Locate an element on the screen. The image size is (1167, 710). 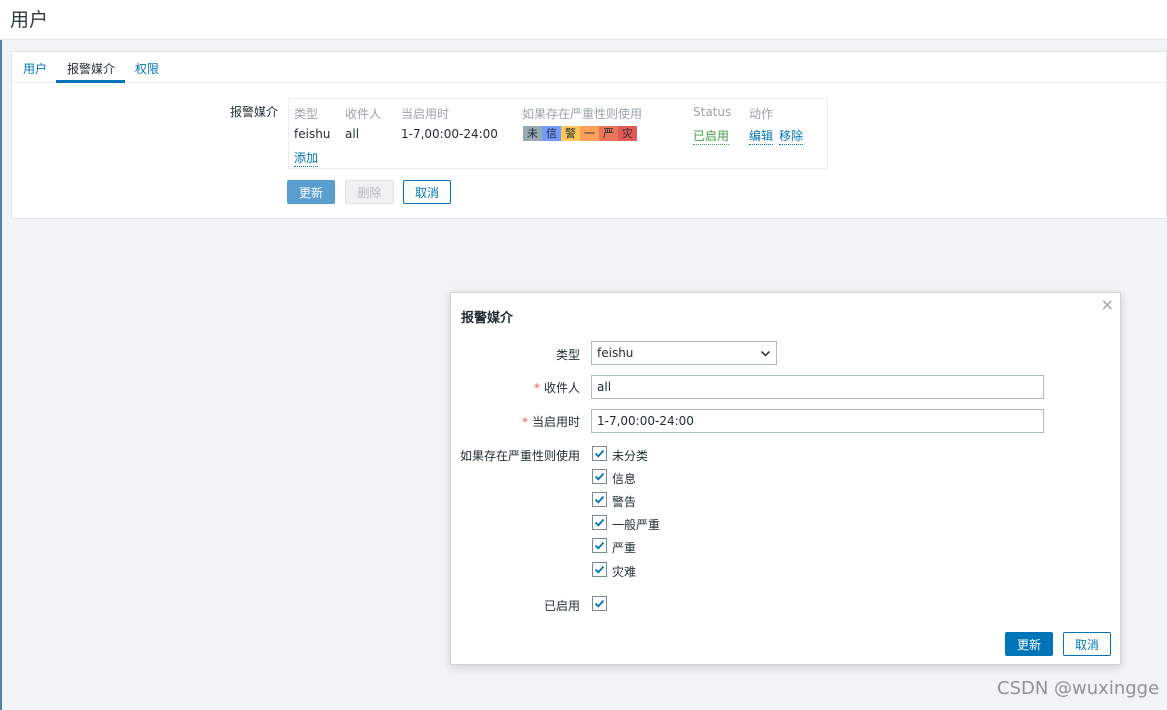
severity-badge-warning: 警 is located at coordinates (570, 133).